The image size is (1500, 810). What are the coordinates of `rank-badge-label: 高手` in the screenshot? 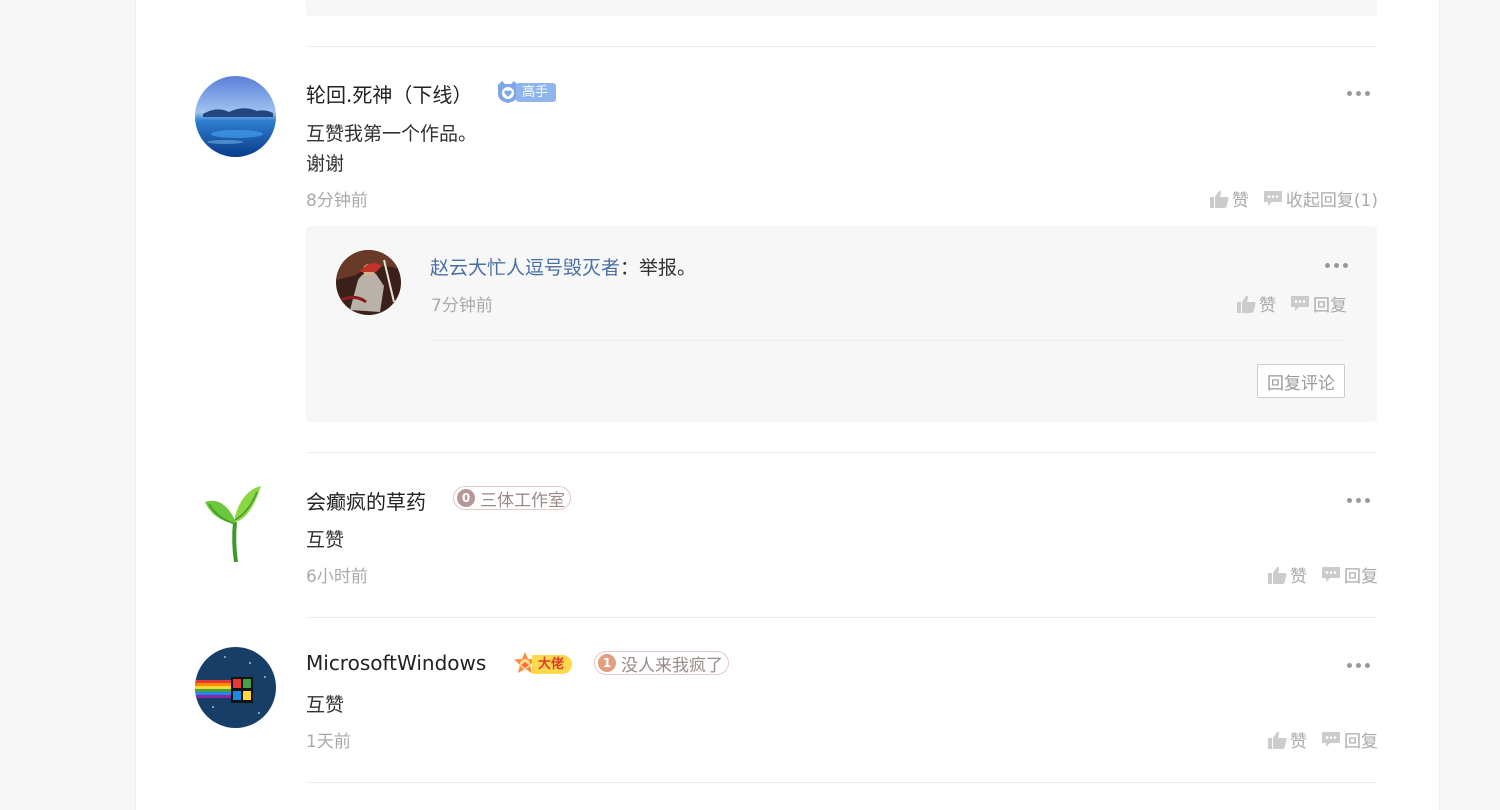 It's located at (536, 92).